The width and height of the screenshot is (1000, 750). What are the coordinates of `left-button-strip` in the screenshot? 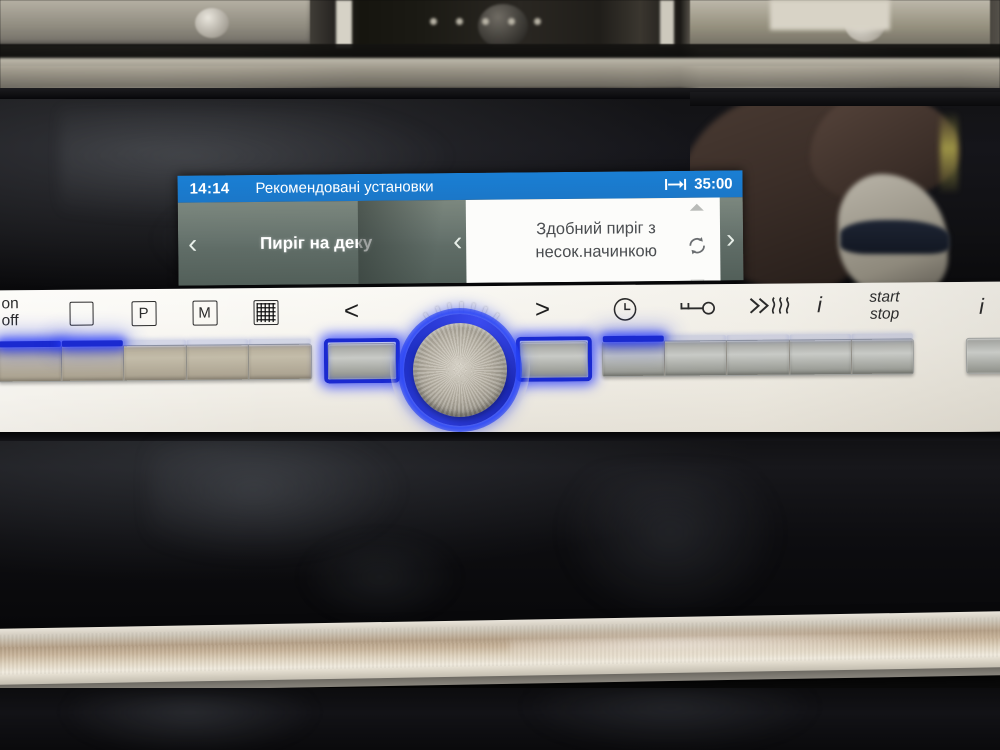 It's located at (156, 360).